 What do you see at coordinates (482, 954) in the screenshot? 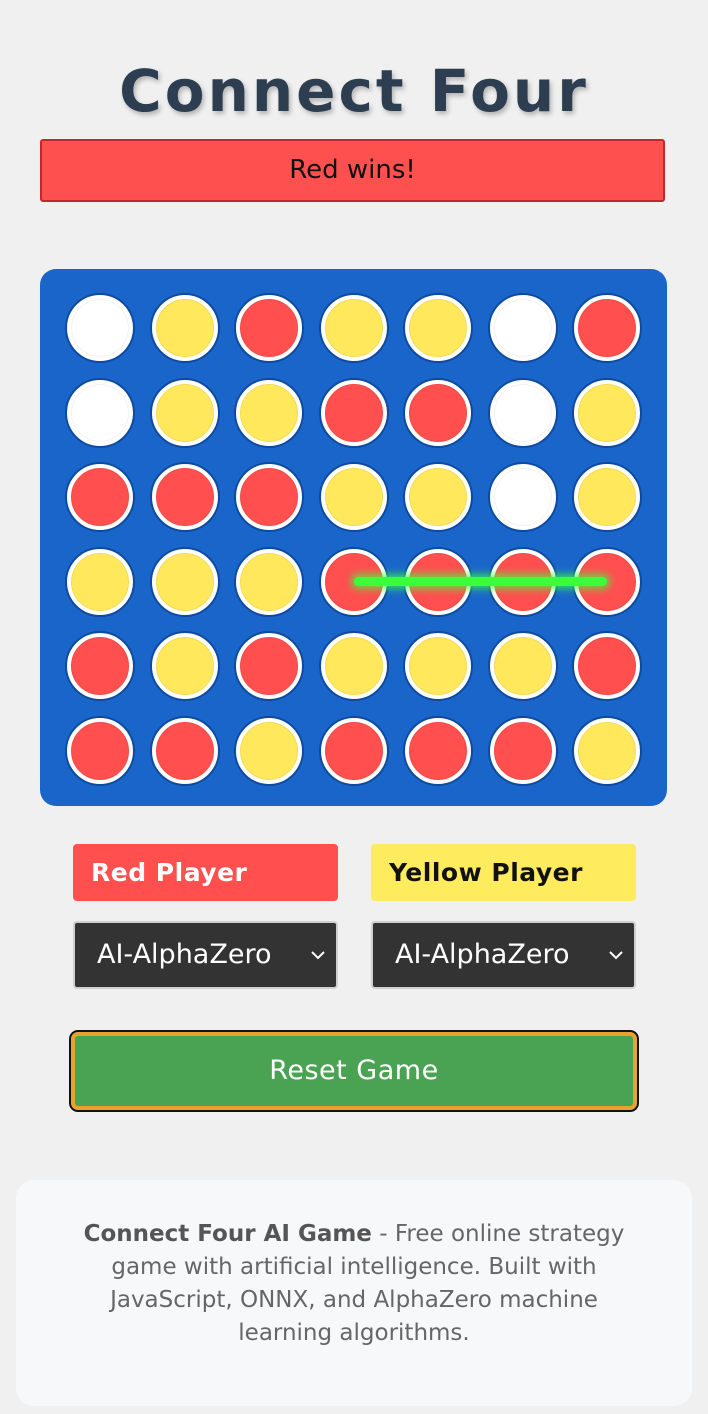
I see `yellow-player-select-value: AI-AlphaZero` at bounding box center [482, 954].